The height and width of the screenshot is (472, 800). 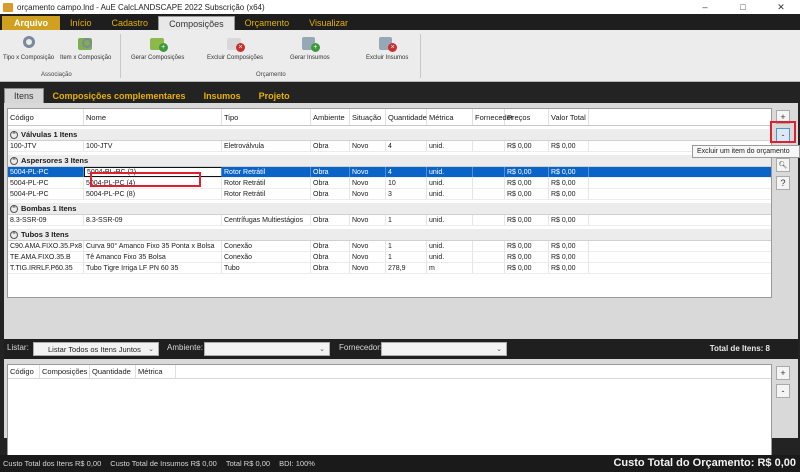 What do you see at coordinates (389, 135) in the screenshot?
I see `group-row: ^ Válvulas 1 Itens` at bounding box center [389, 135].